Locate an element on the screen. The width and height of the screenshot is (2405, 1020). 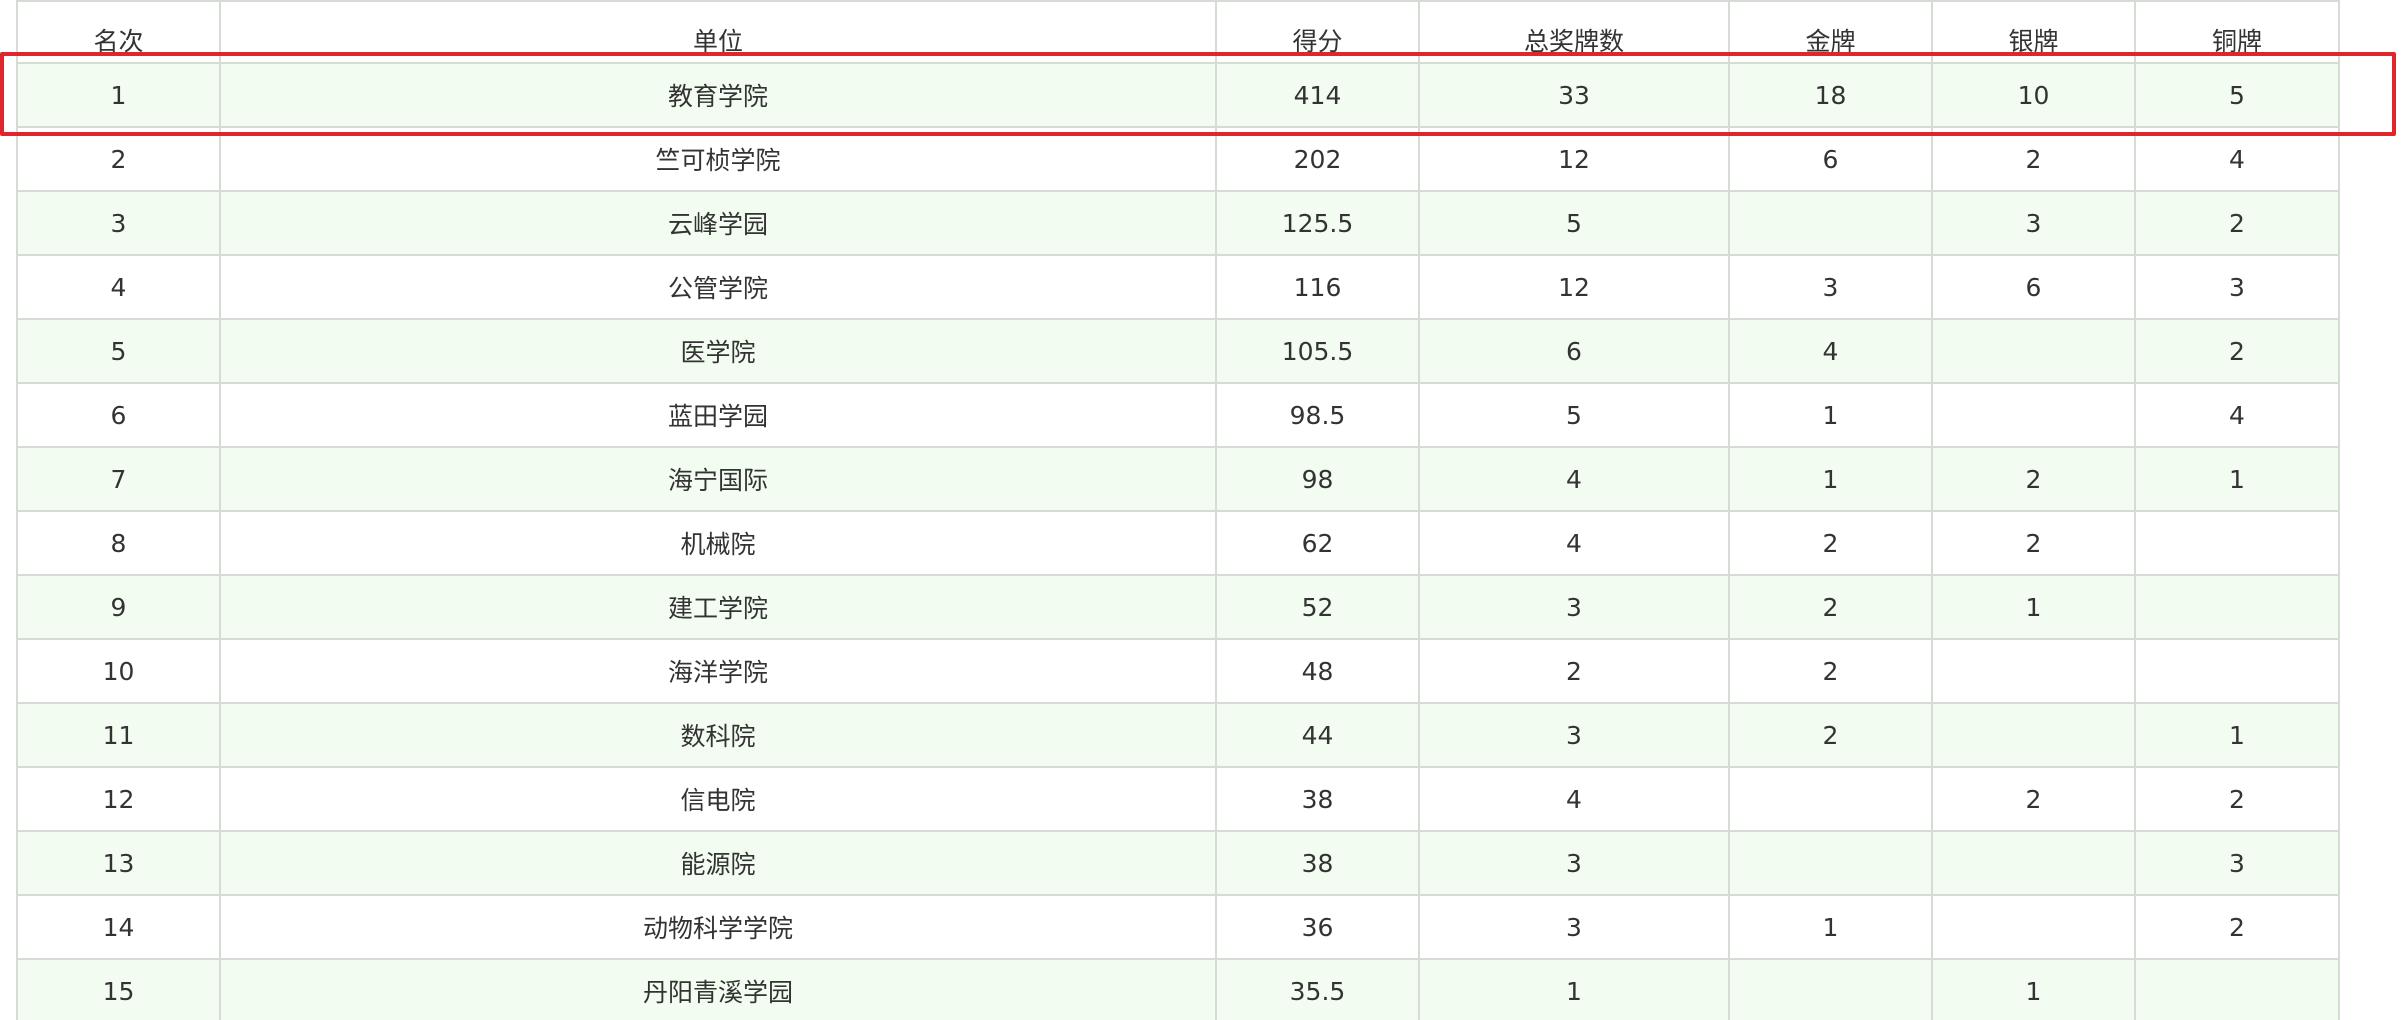
table-row: 7 海宁国际 98 4 1 2 1 is located at coordinates (1178, 479).